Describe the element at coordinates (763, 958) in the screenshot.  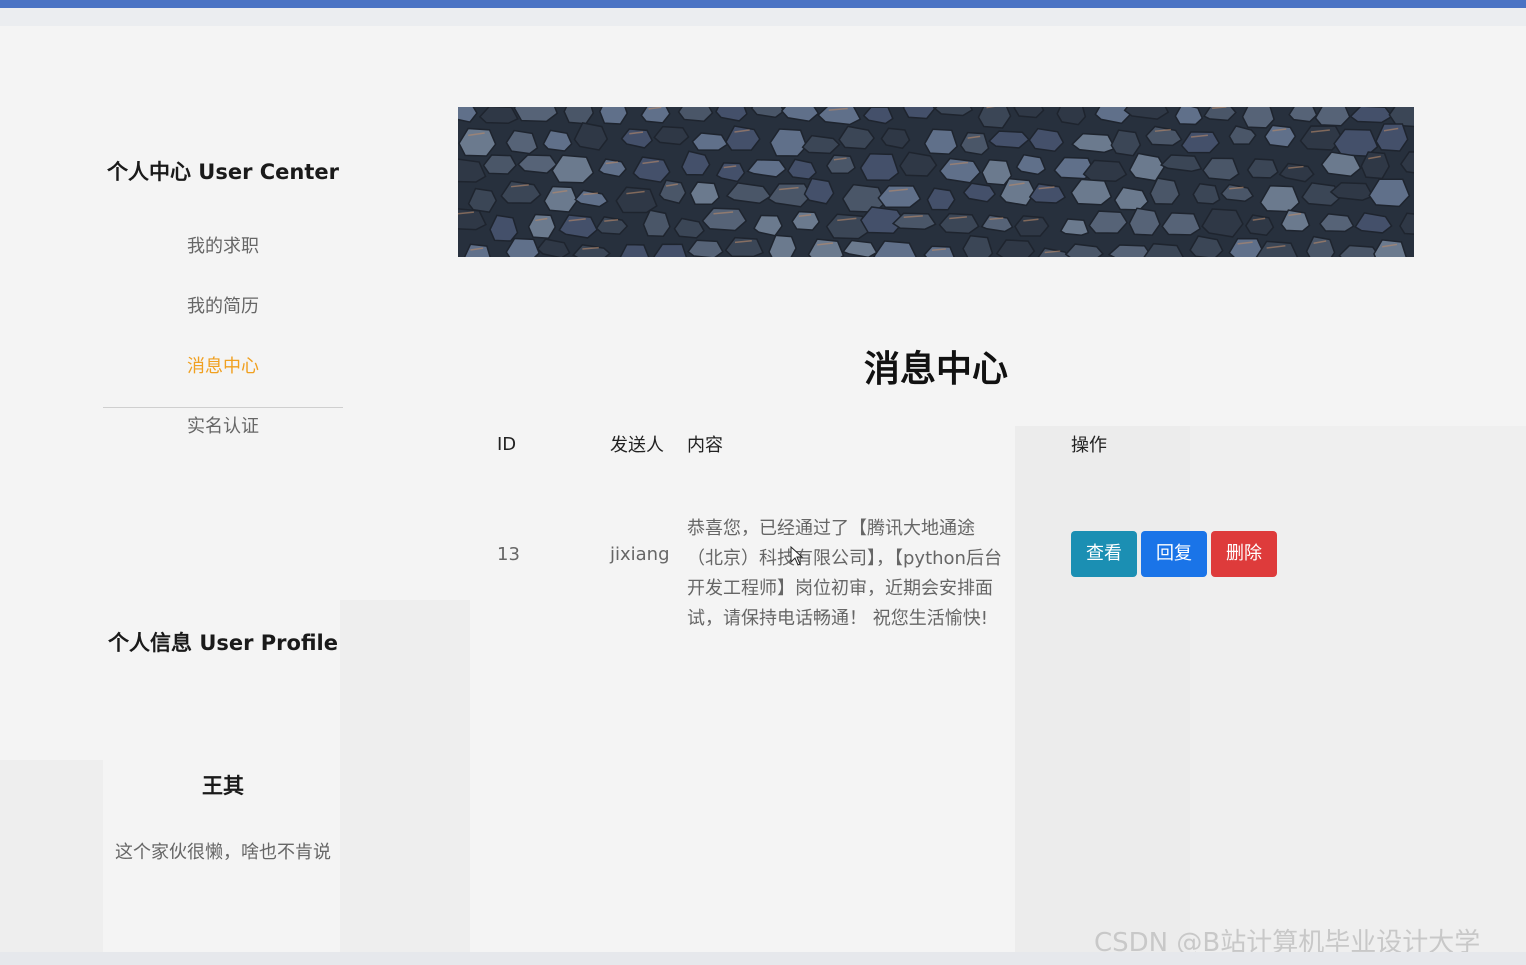
I see `bottom-band` at that location.